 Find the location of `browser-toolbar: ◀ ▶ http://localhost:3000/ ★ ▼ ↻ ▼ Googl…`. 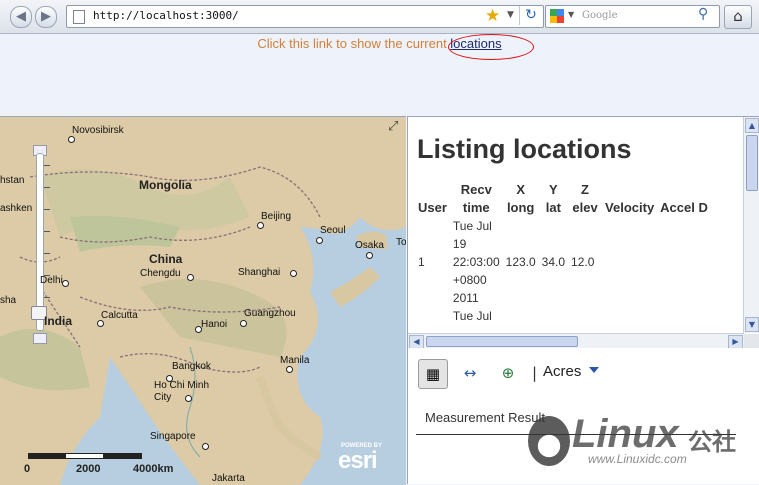

browser-toolbar: ◀ ▶ http://localhost:3000/ ★ ▼ ↻ ▼ Googl… is located at coordinates (379, 17).